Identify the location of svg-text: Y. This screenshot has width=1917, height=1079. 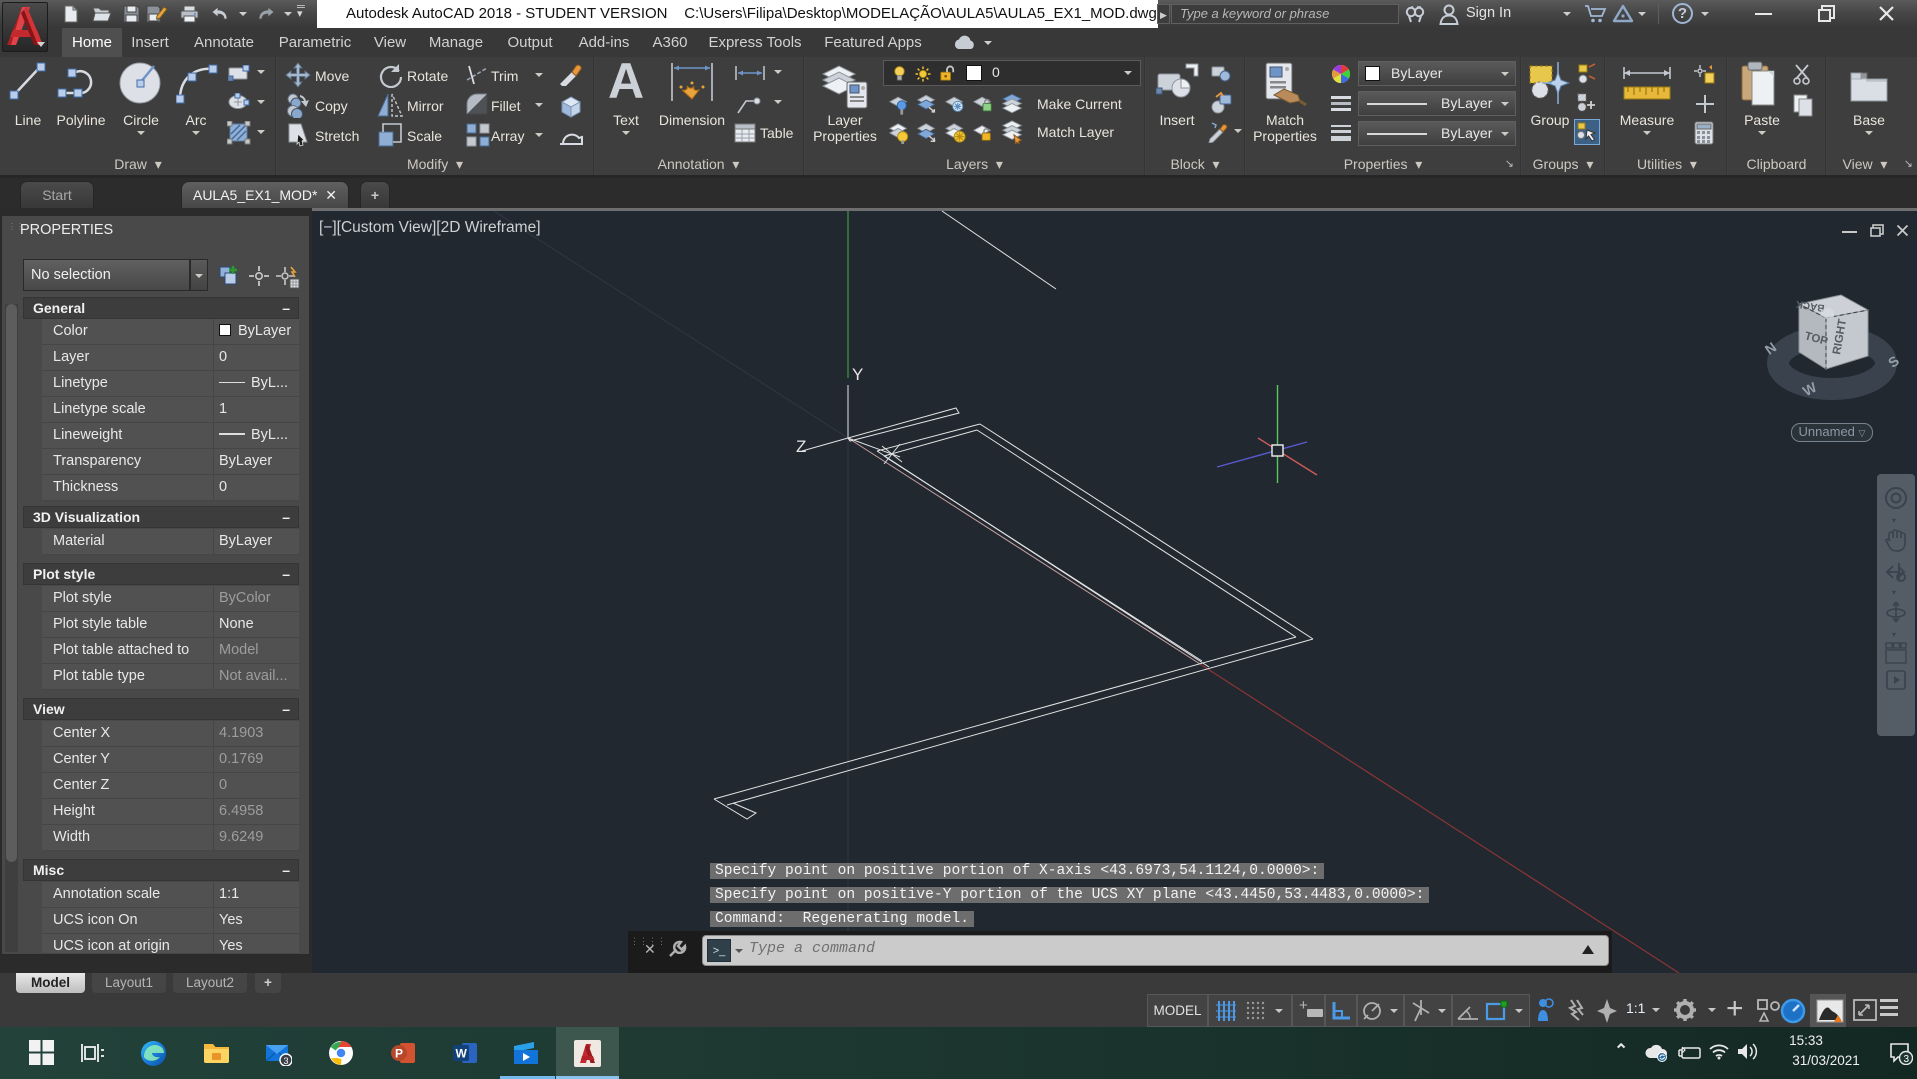
(857, 374).